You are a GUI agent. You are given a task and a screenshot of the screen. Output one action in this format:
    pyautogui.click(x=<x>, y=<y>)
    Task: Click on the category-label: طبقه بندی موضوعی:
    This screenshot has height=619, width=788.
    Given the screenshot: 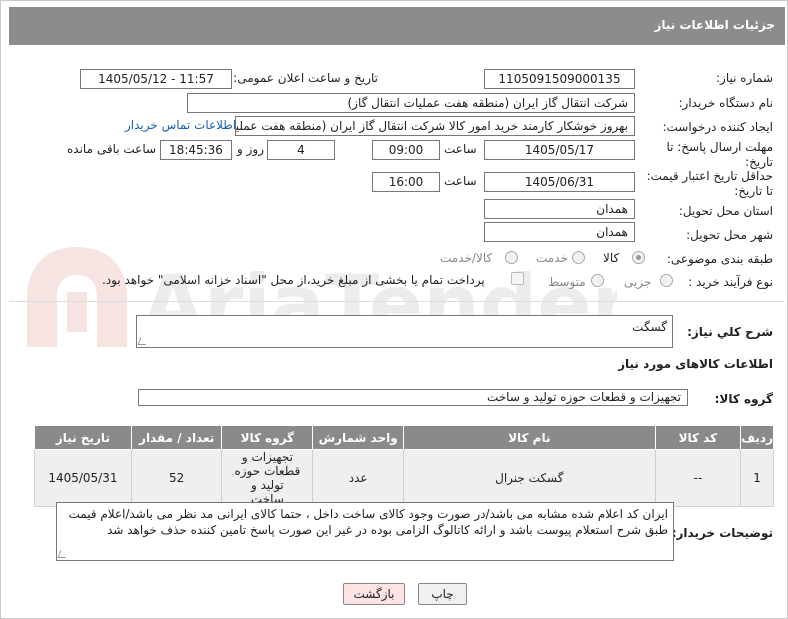 What is the action you would take?
    pyautogui.click(x=719, y=259)
    